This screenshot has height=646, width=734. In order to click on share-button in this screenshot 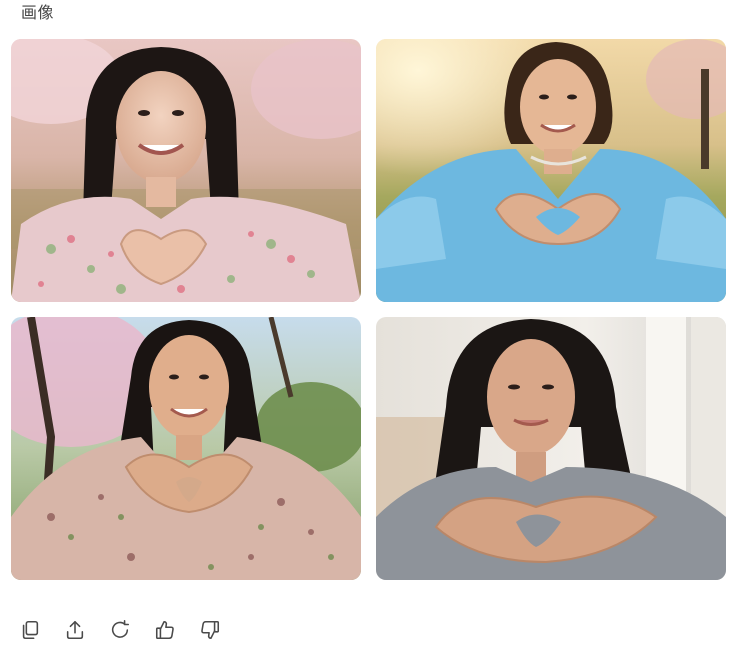, I will do `click(75, 630)`.